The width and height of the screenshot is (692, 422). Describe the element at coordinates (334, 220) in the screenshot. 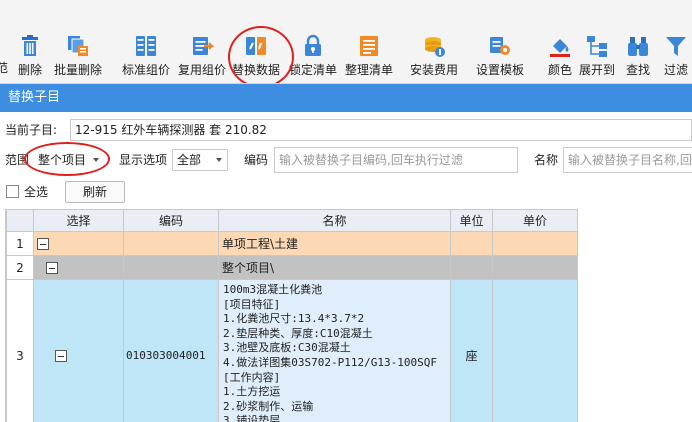

I see `header-name: 名称` at that location.